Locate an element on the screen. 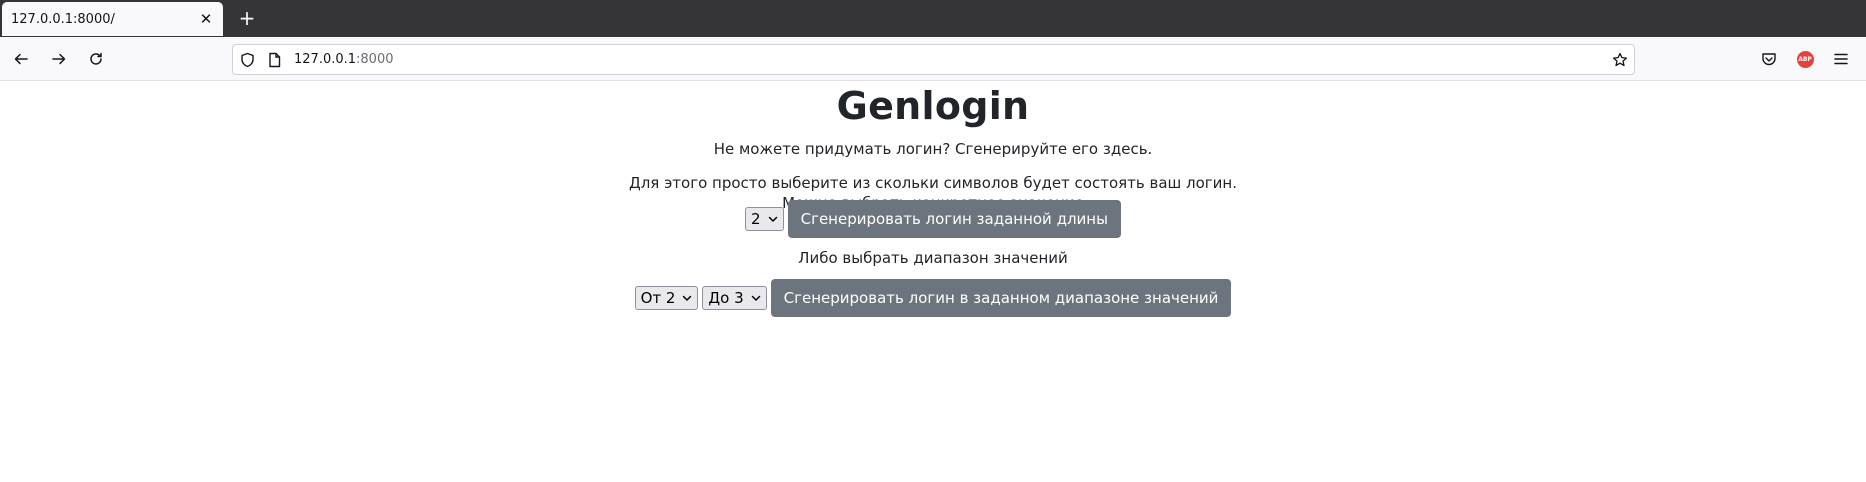 The width and height of the screenshot is (1866, 482). browser-nav-bar: 127.0.0.1:8000 ABP is located at coordinates (933, 59).